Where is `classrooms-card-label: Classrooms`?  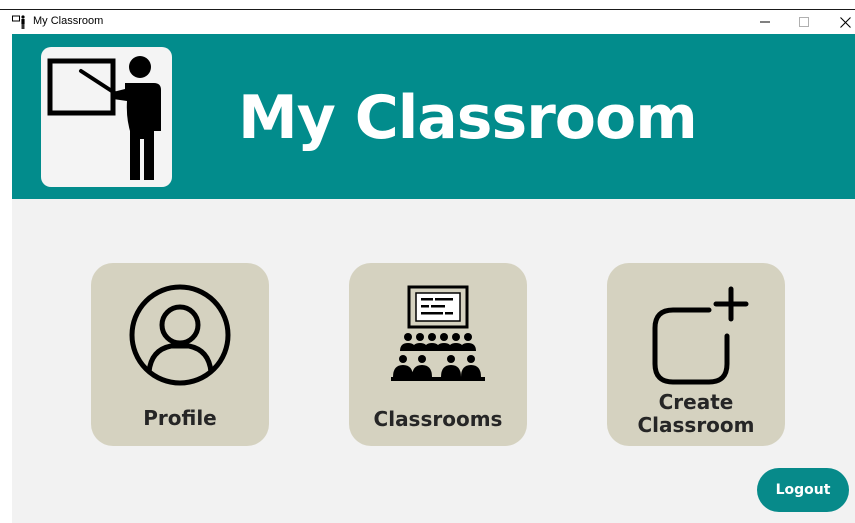 classrooms-card-label: Classrooms is located at coordinates (438, 419).